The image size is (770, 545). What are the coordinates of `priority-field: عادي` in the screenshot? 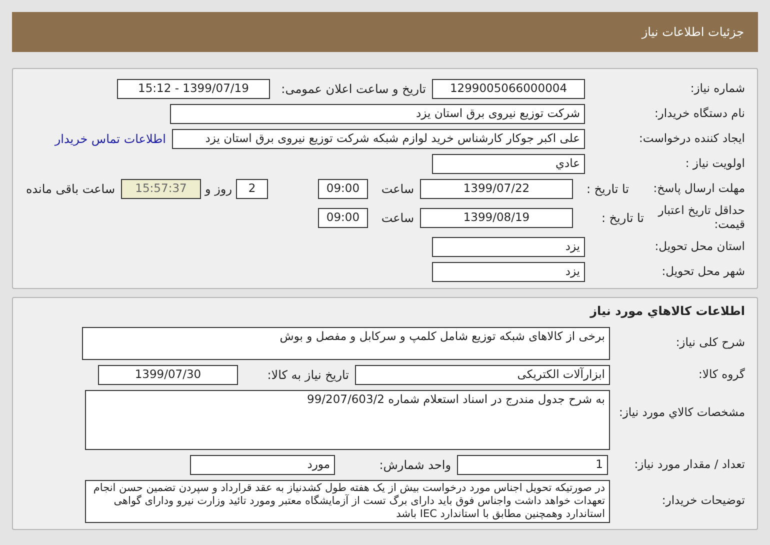 It's located at (508, 164).